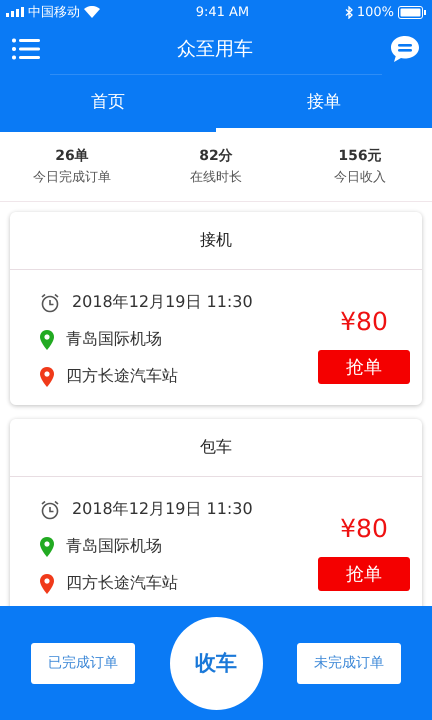 The height and width of the screenshot is (720, 432). Describe the element at coordinates (216, 177) in the screenshot. I see `stat-label: 在线时长` at that location.